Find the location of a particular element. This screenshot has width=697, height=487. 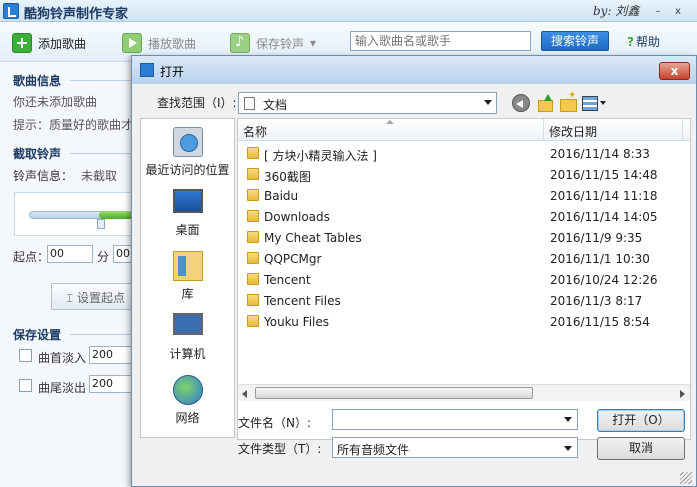

fade-out-input: 200 is located at coordinates (110, 384).